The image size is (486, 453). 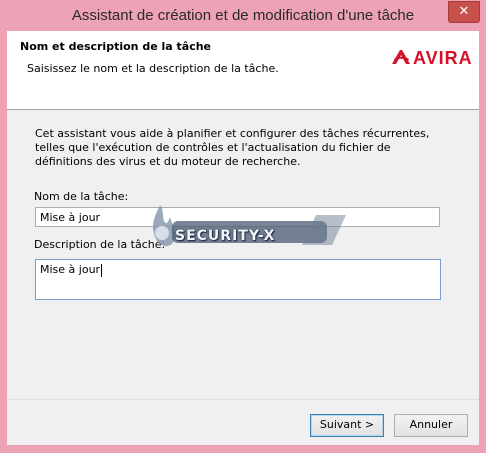 What do you see at coordinates (237, 217) in the screenshot?
I see `task-name-input: Mise à jour` at bounding box center [237, 217].